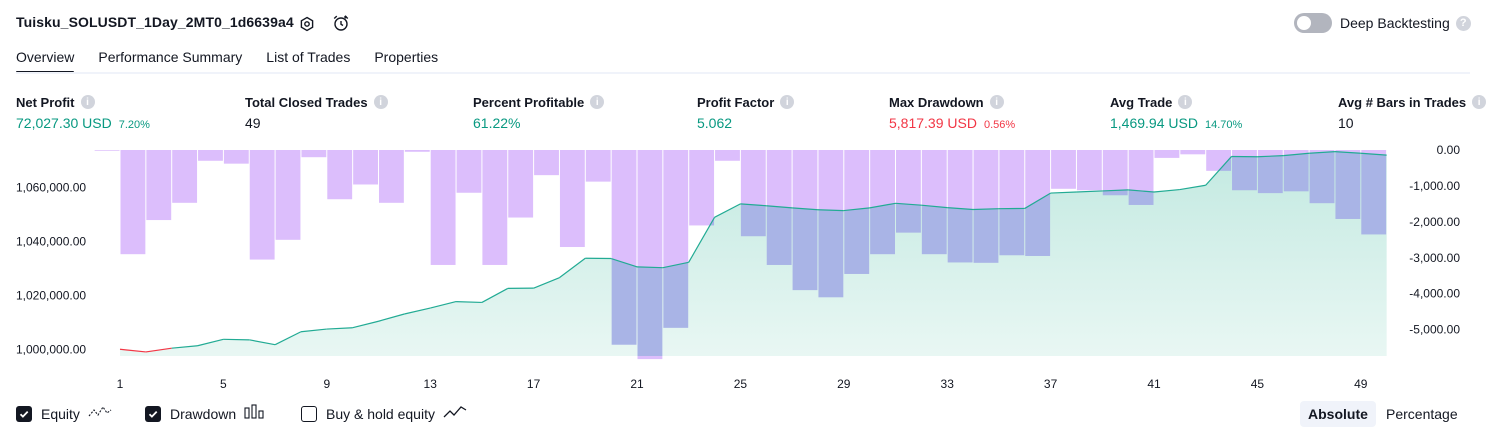 Image resolution: width=1486 pixels, height=438 pixels. What do you see at coordinates (1313, 23) in the screenshot?
I see `deep-backtesting-toggle` at bounding box center [1313, 23].